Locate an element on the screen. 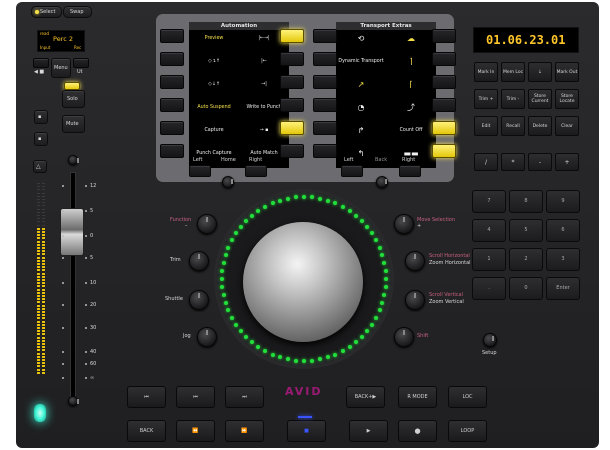 The image size is (610, 450). scroll-horizontal-knob is located at coordinates (415, 261).